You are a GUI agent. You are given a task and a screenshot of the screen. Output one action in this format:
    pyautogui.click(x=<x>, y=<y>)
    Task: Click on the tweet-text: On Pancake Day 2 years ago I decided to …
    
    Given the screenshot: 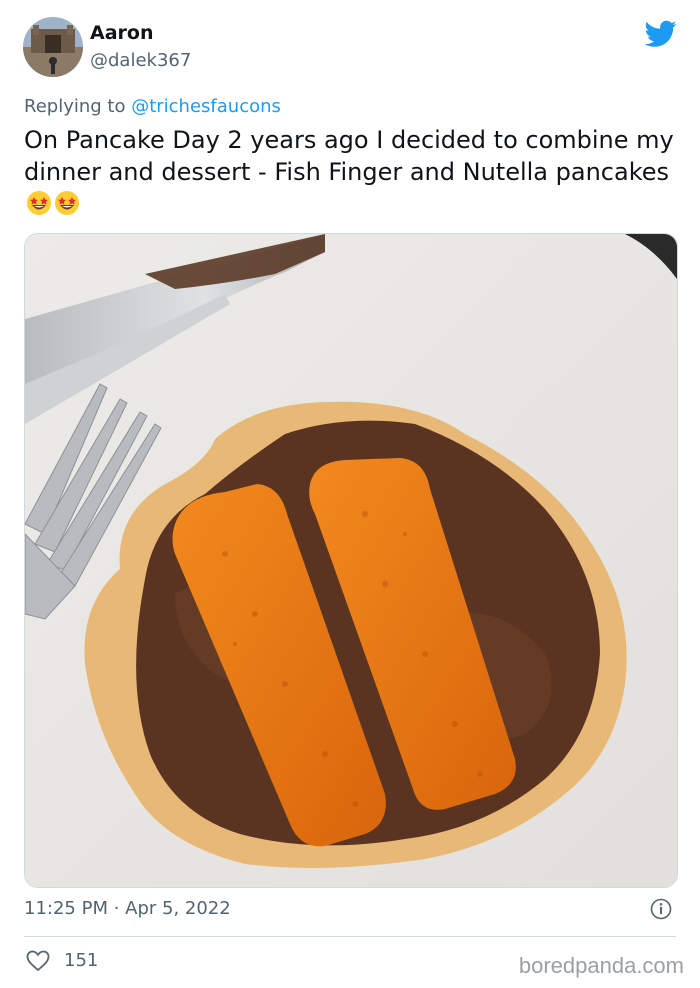 What is the action you would take?
    pyautogui.click(x=349, y=172)
    